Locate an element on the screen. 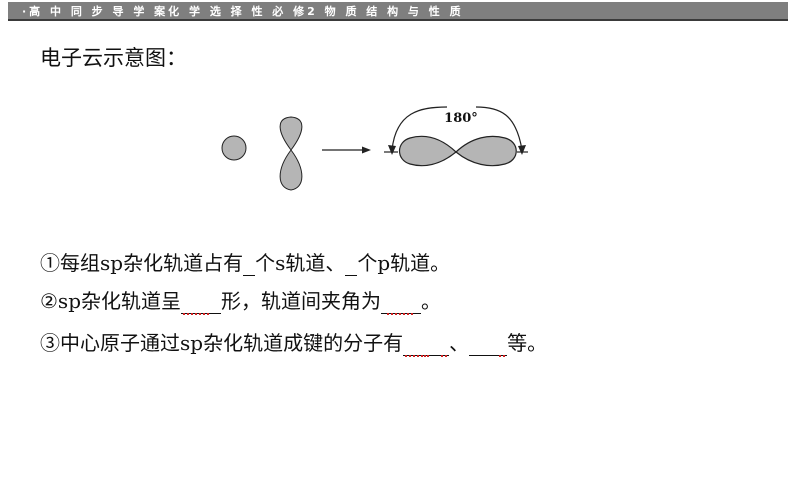 The height and width of the screenshot is (504, 794). question-line-1: ①每组sp杂化轨道占有 个s轨道、 个p轨道。 is located at coordinates (245, 263).